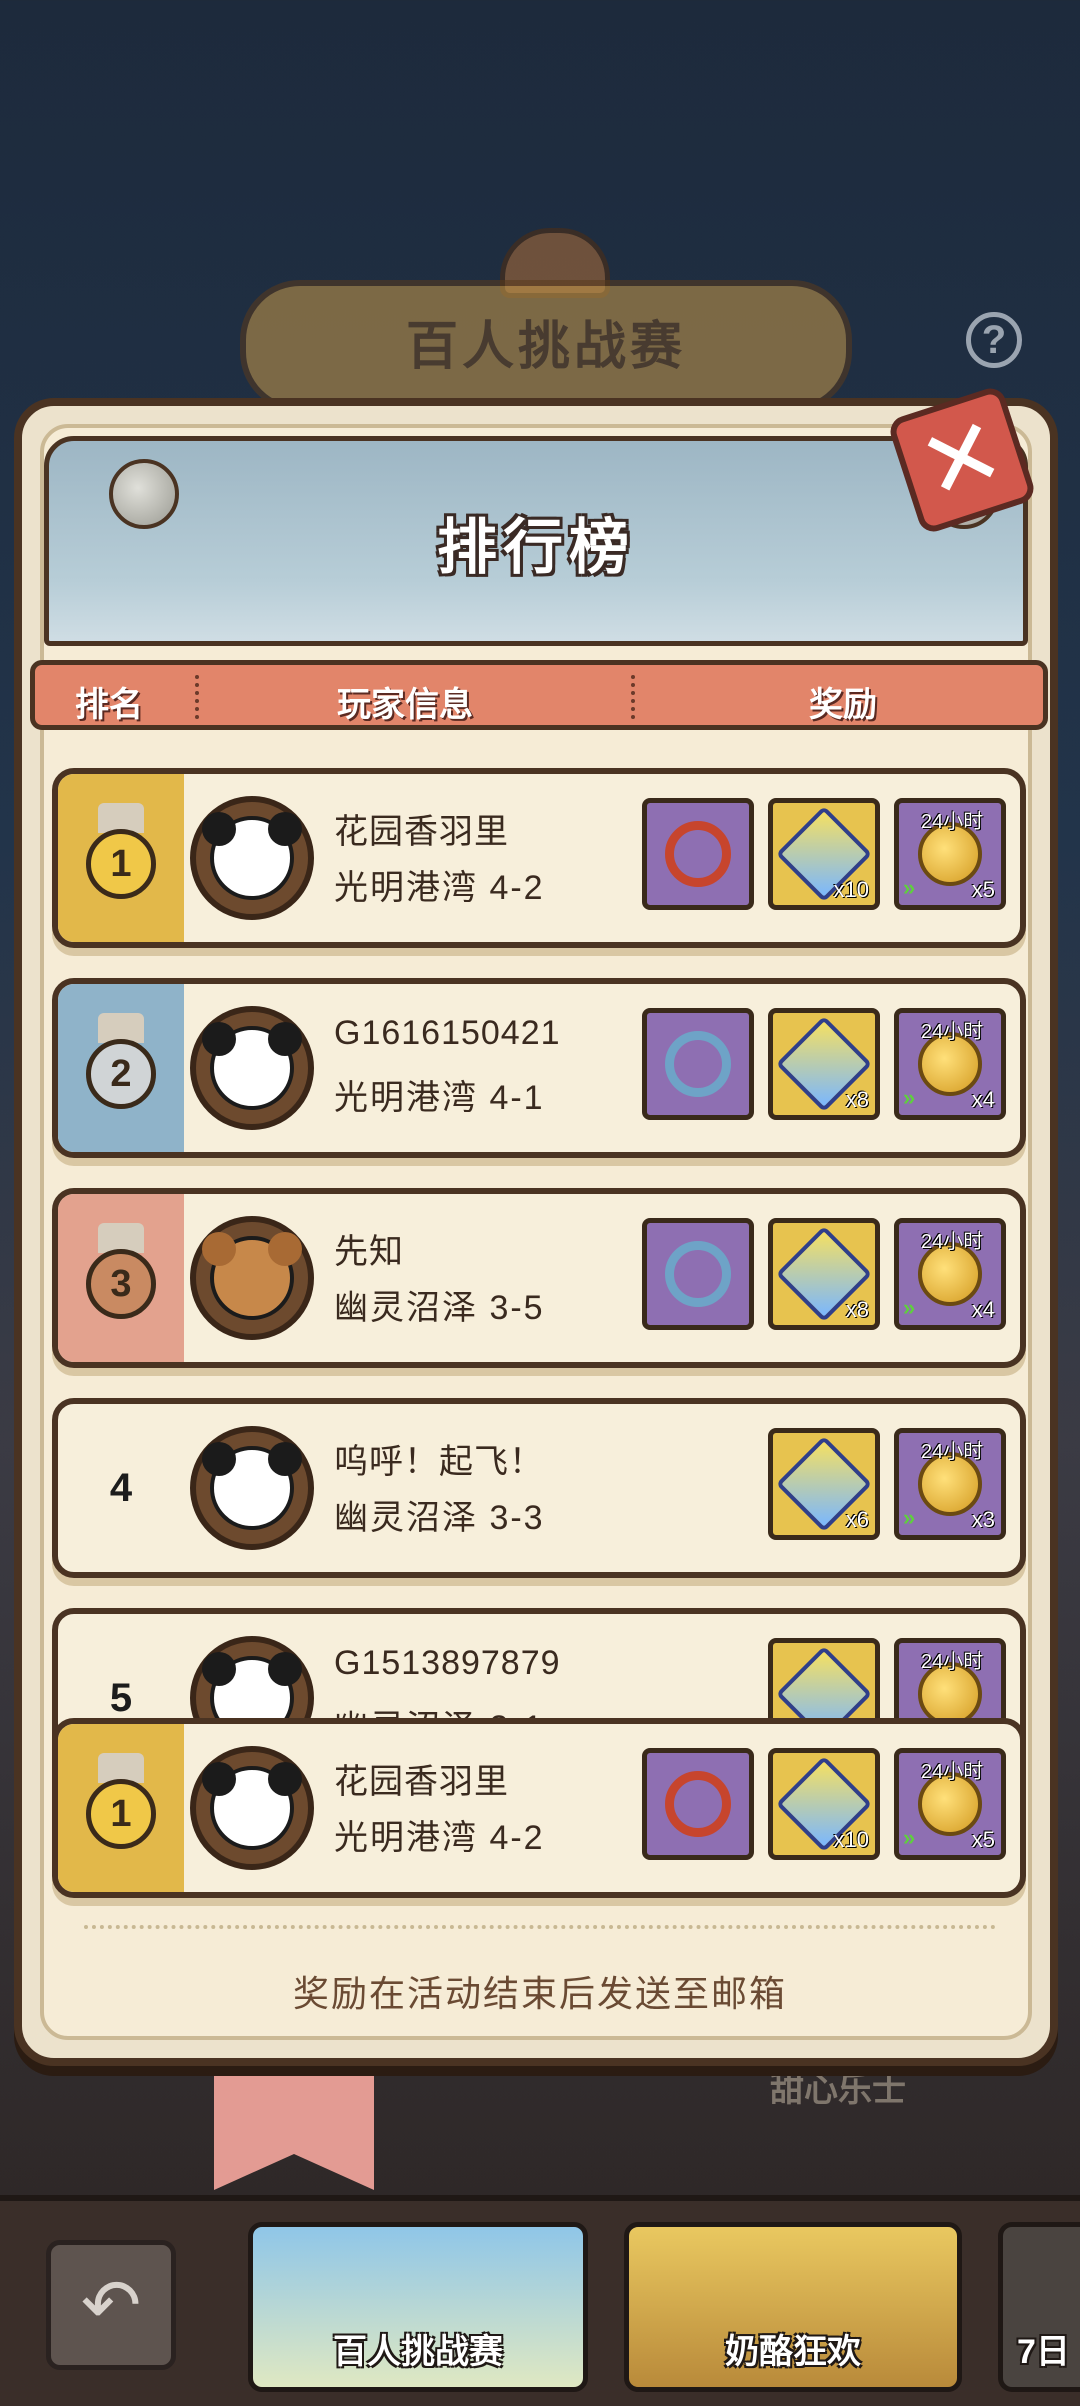  I want to click on event-banner: 百人挑战赛, so click(546, 346).